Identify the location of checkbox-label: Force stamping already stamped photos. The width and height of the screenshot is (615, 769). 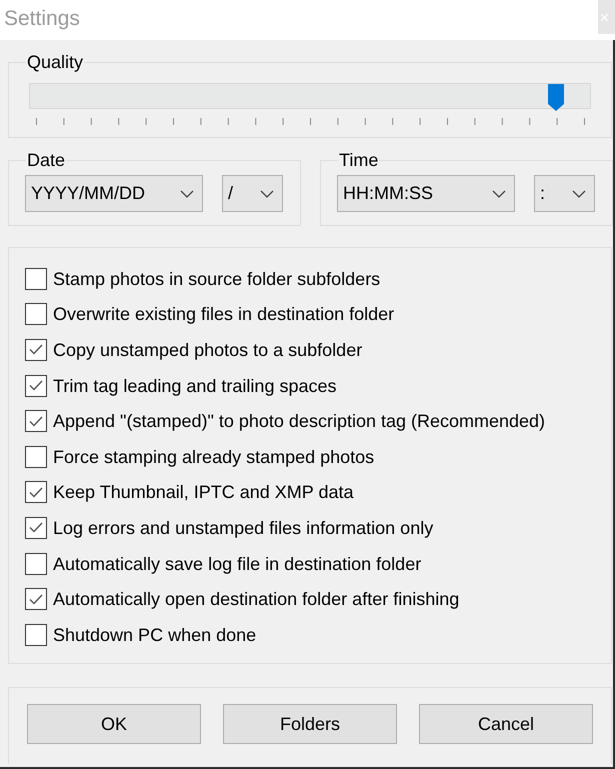
(213, 457).